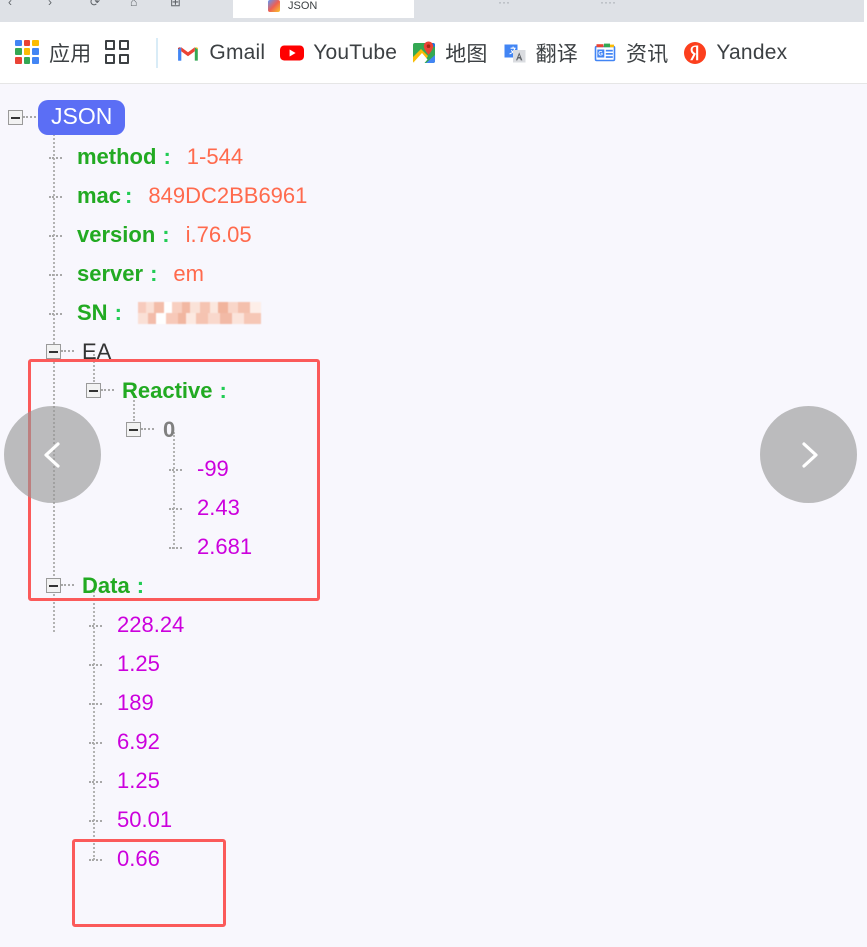 This screenshot has height=947, width=867. What do you see at coordinates (199, 312) in the screenshot?
I see `value-sn-redacted` at bounding box center [199, 312].